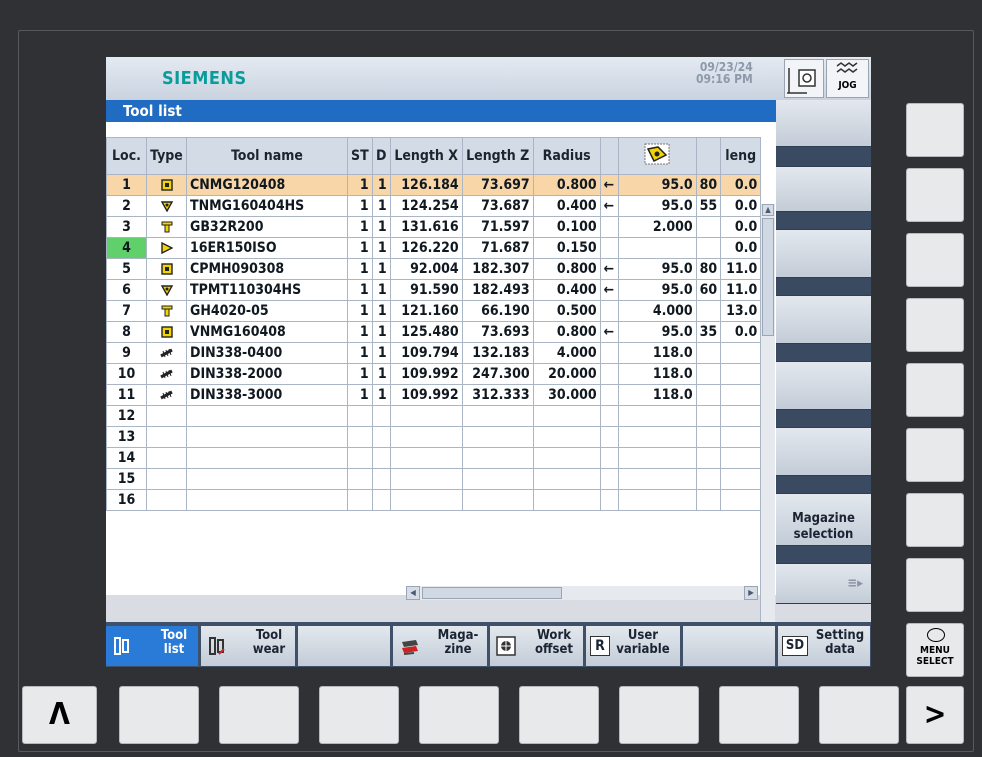 This screenshot has height=757, width=982. I want to click on table-row: 10 DIN338-2000 1 1 109.992 247.300 20.000 118.0, so click(434, 374).